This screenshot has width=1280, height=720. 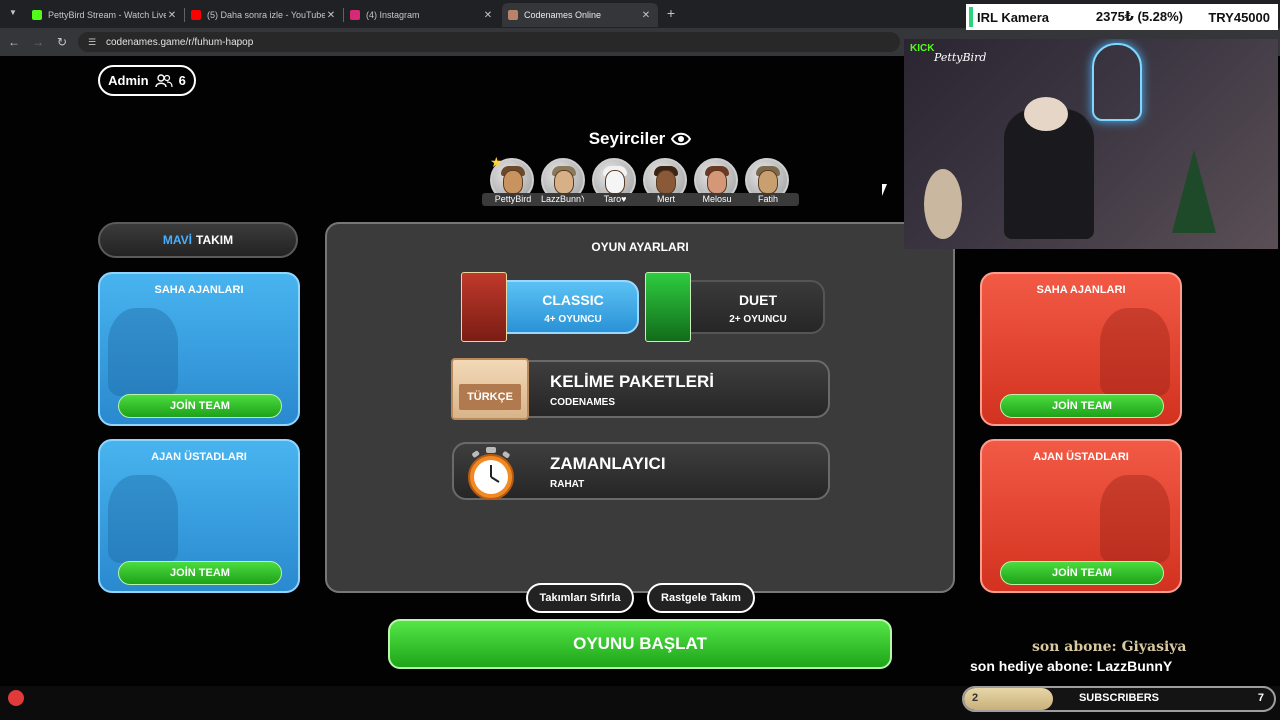 I want to click on tab-instagram: (4) Instagram ✕, so click(x=422, y=15).